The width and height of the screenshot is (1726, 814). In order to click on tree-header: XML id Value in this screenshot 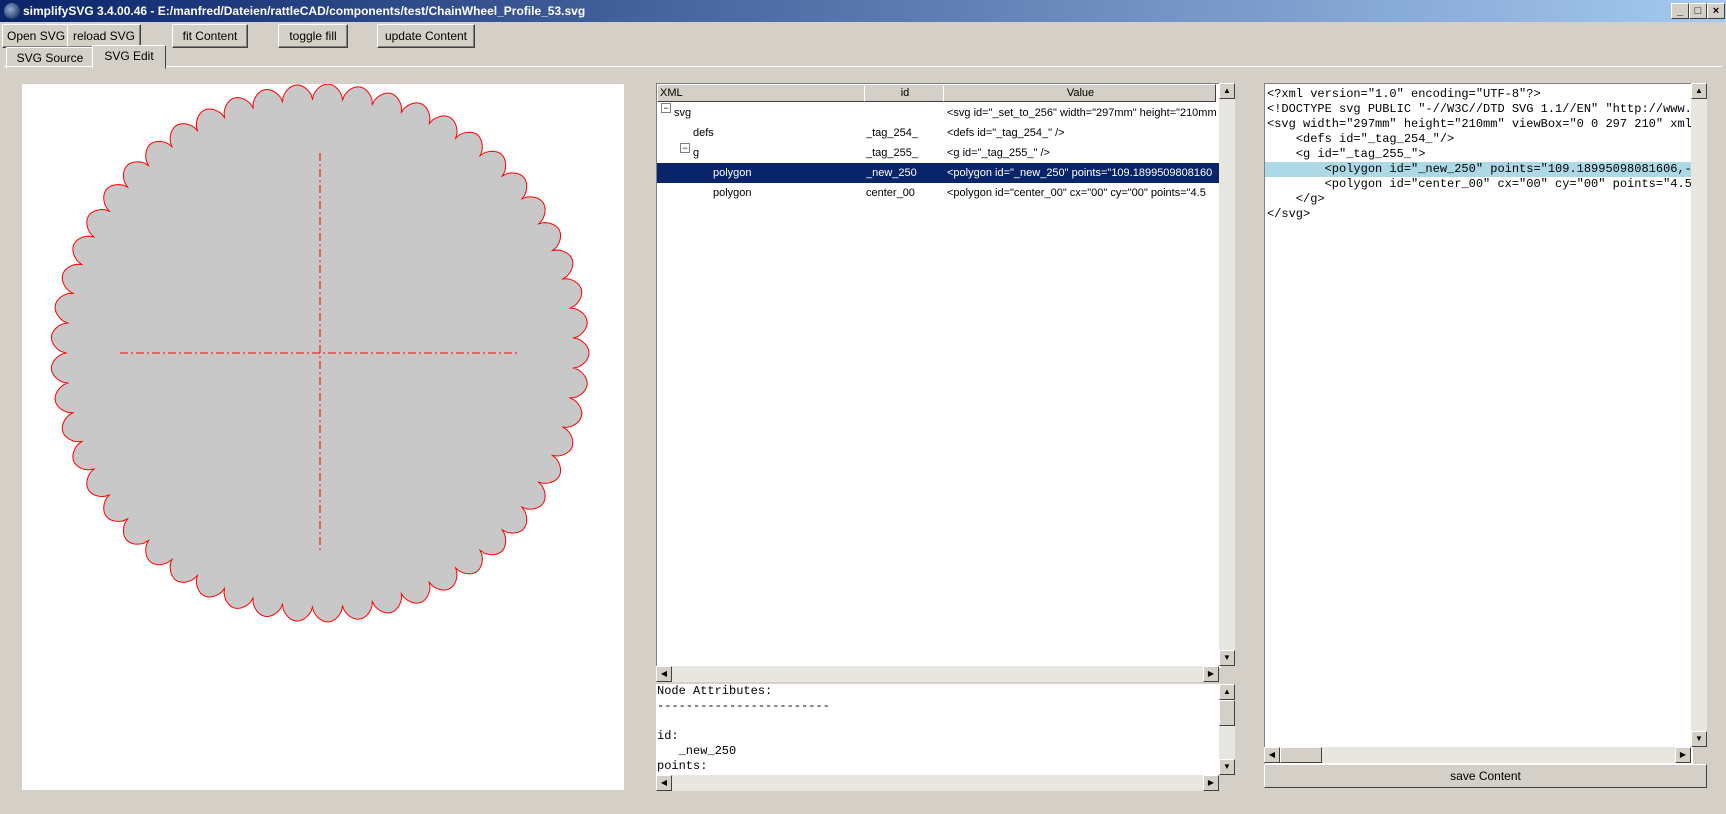, I will do `click(938, 93)`.